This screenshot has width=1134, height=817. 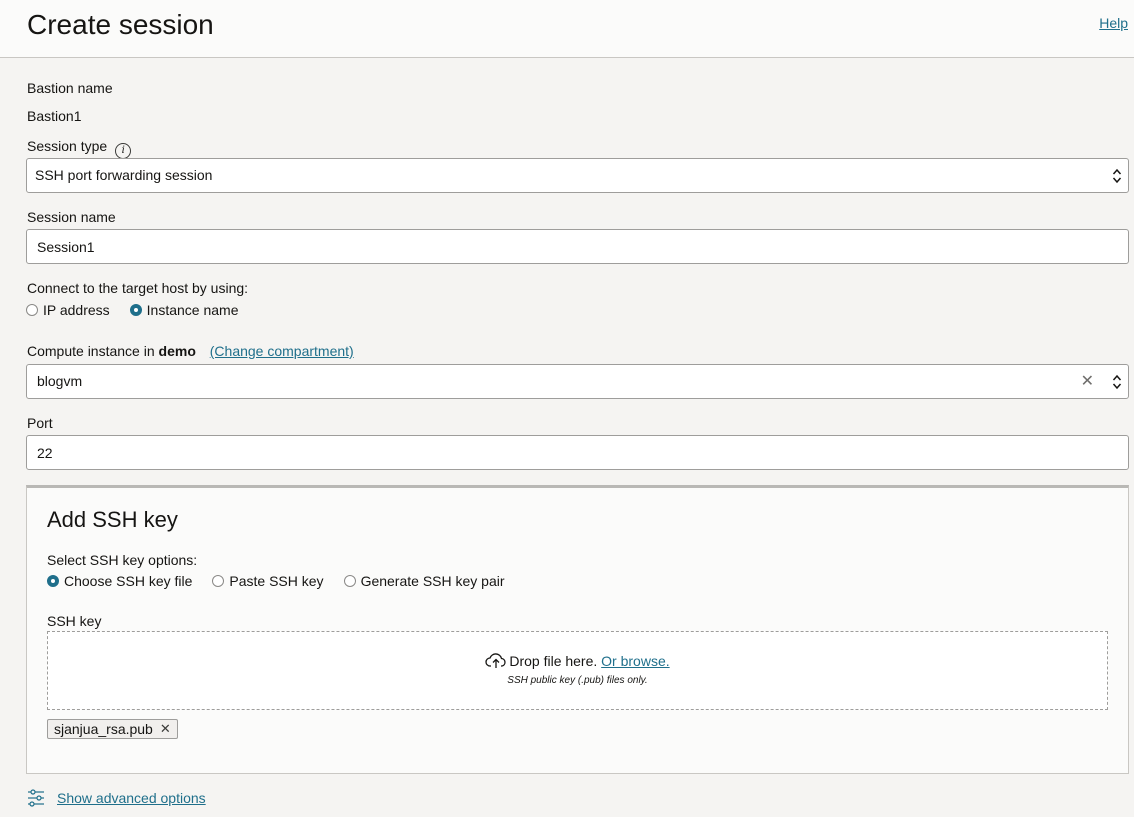 I want to click on cloud-upload-icon, so click(x=495, y=660).